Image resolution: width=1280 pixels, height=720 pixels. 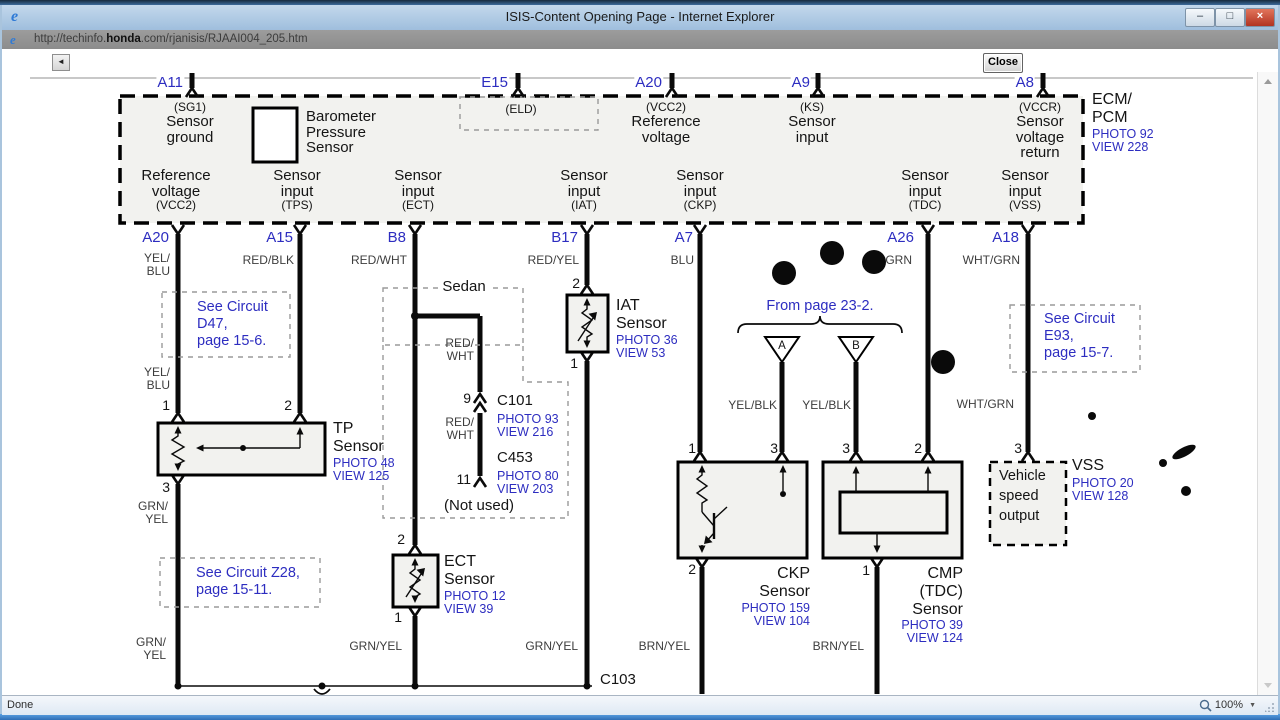 I want to click on see-circuit-e93-link: See Circuit E93, page 15-7., so click(x=1079, y=336).